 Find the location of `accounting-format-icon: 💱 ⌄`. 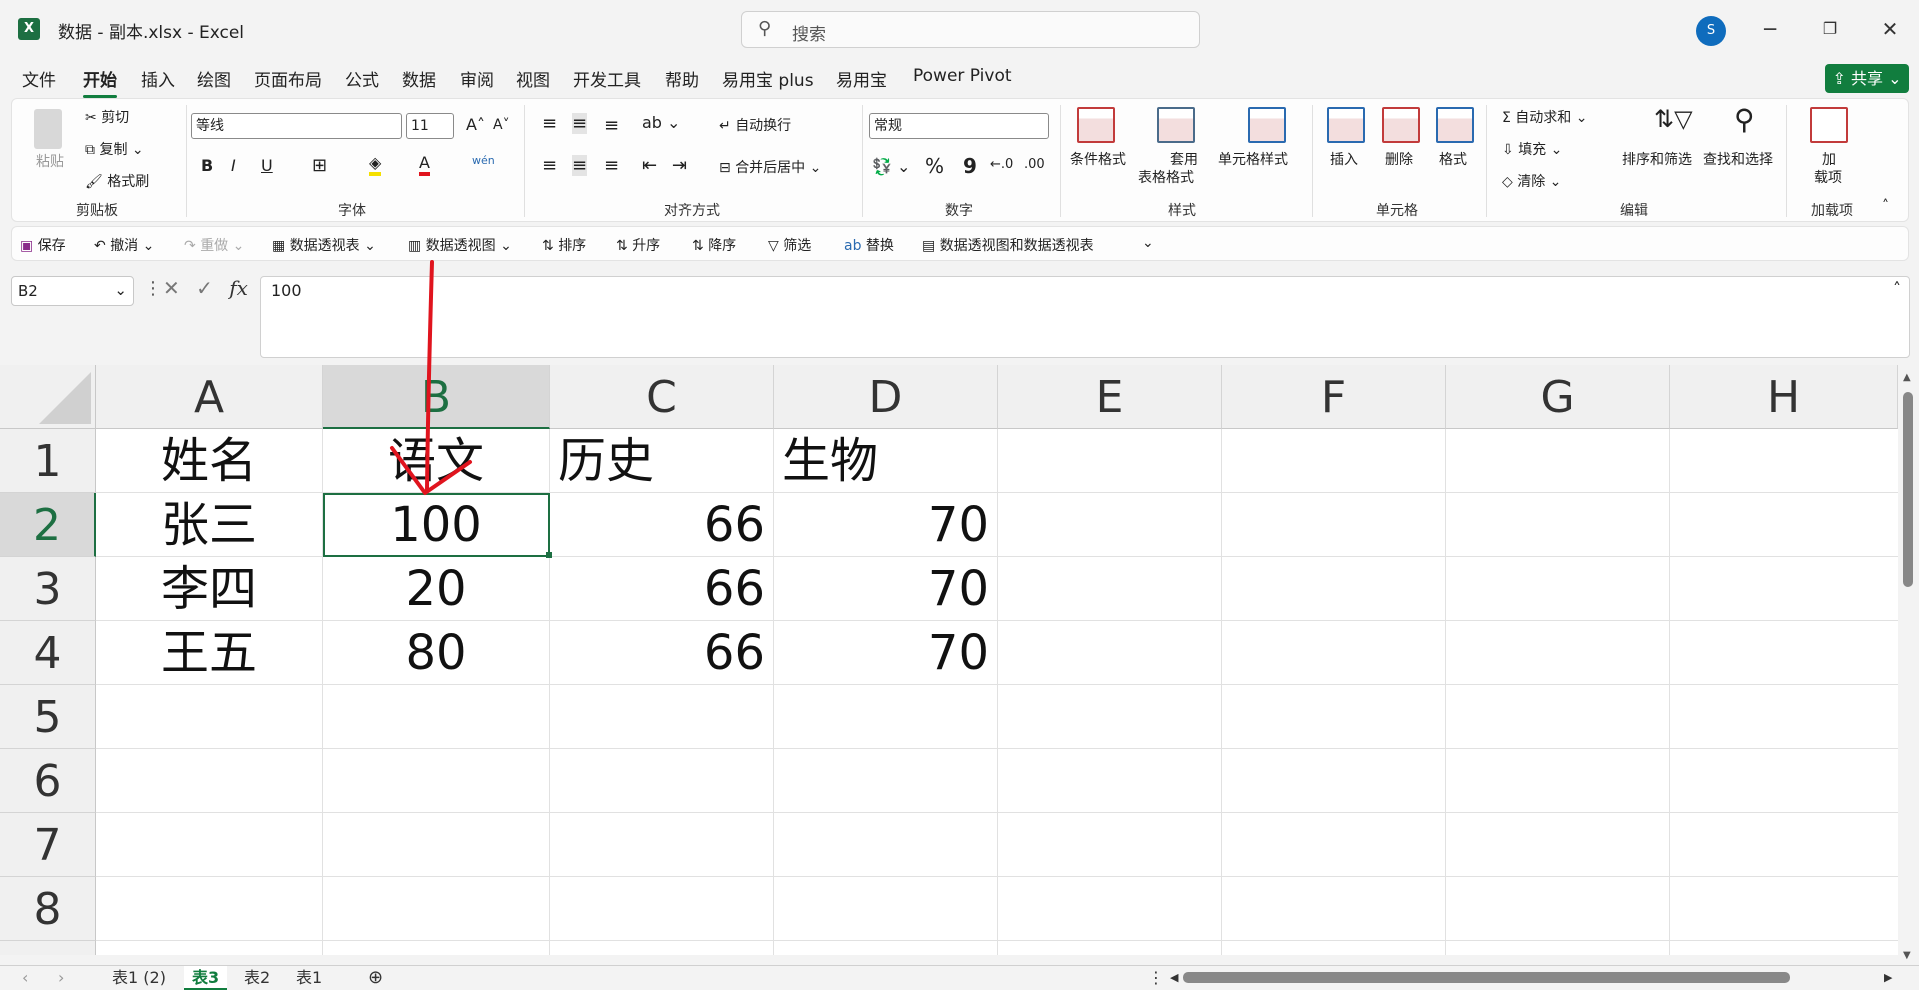

accounting-format-icon: 💱 ⌄ is located at coordinates (891, 166).